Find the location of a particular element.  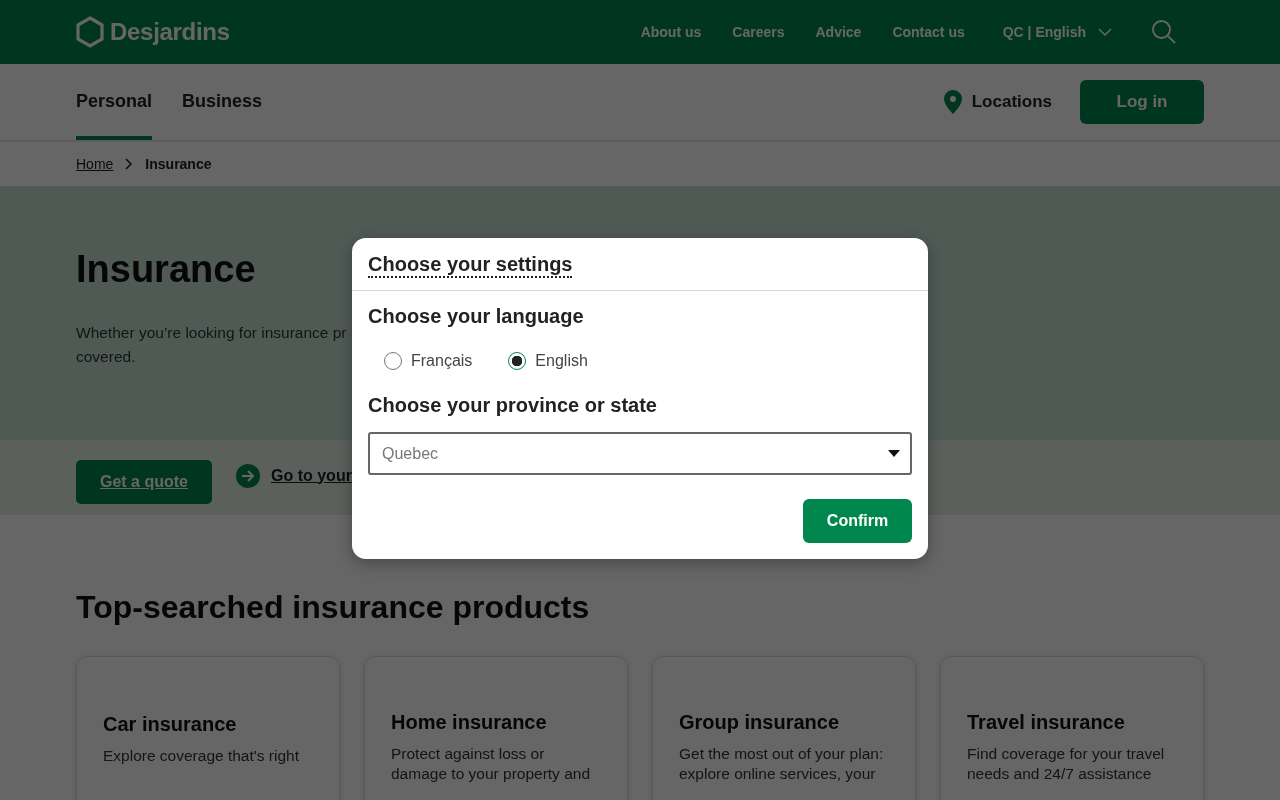

region-language-menu: QC | English is located at coordinates (1055, 32).